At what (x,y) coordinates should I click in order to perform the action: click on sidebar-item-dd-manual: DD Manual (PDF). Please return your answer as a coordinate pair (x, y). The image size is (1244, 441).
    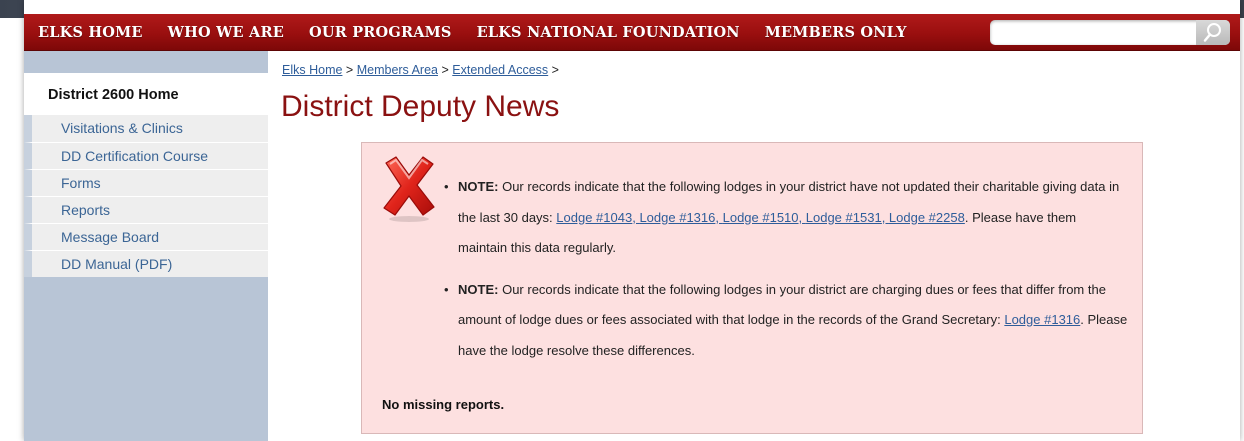
    Looking at the image, I should click on (146, 263).